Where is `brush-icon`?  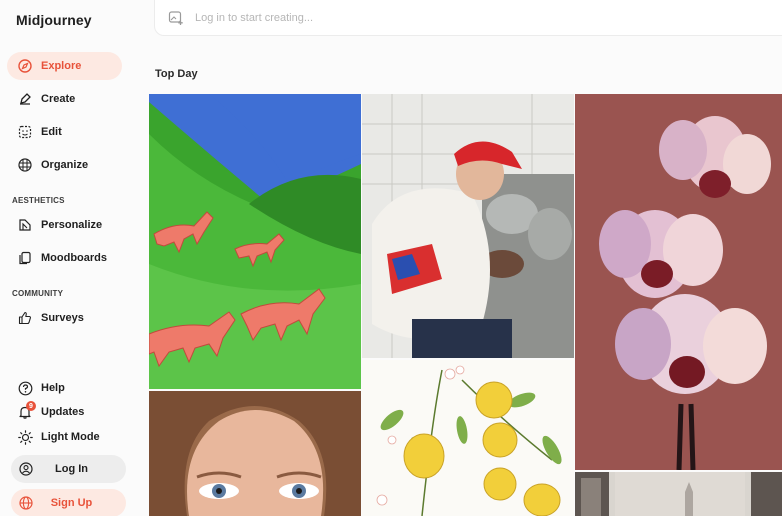
brush-icon is located at coordinates (25, 99).